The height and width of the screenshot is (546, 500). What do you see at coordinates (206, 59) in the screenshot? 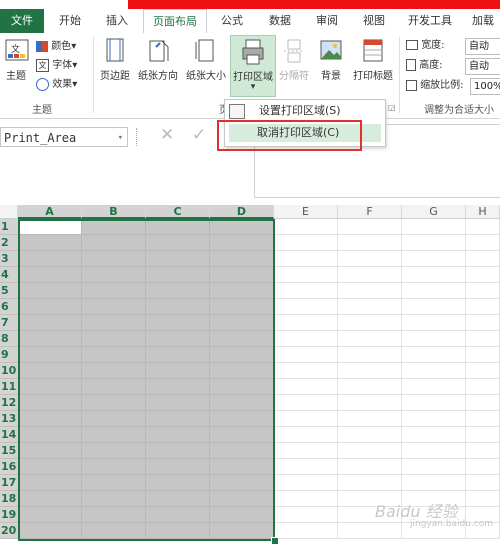
I see `size-button: 纸张大小` at bounding box center [206, 59].